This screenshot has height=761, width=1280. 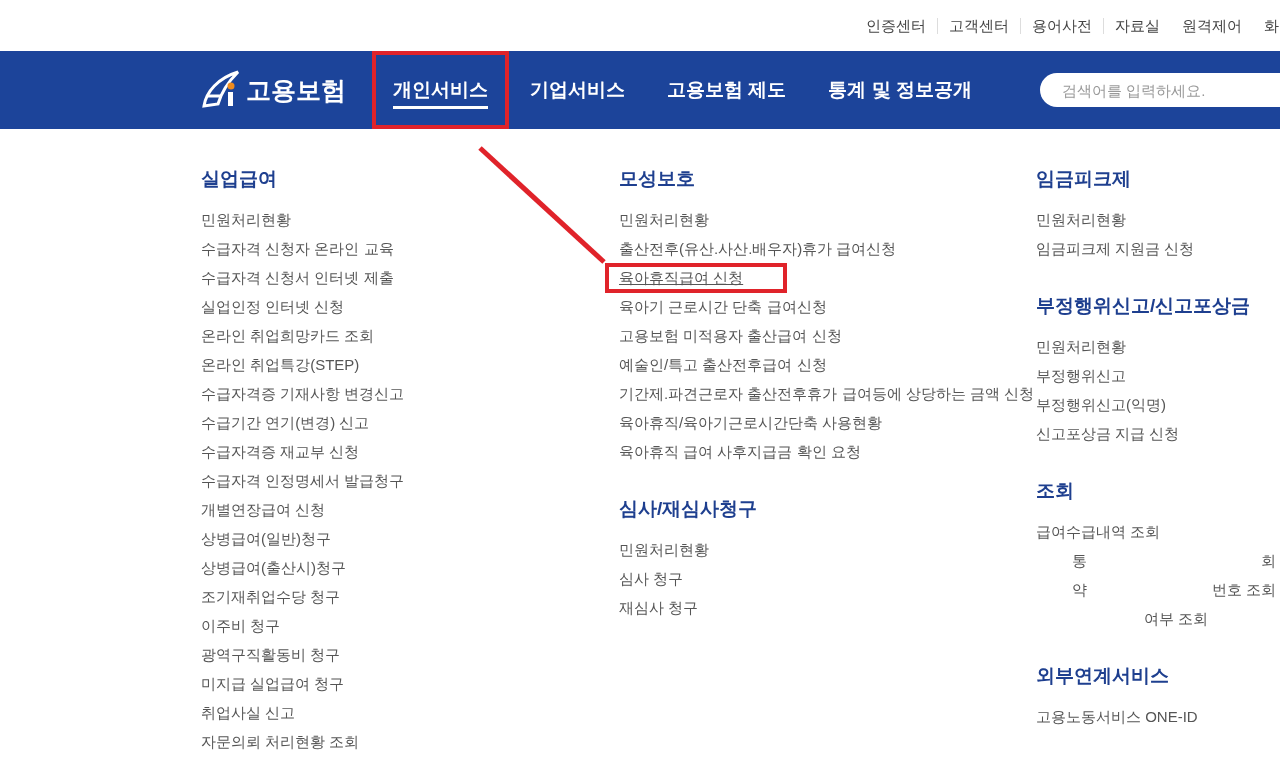 What do you see at coordinates (1212, 25) in the screenshot?
I see `utility-link: 원격제어` at bounding box center [1212, 25].